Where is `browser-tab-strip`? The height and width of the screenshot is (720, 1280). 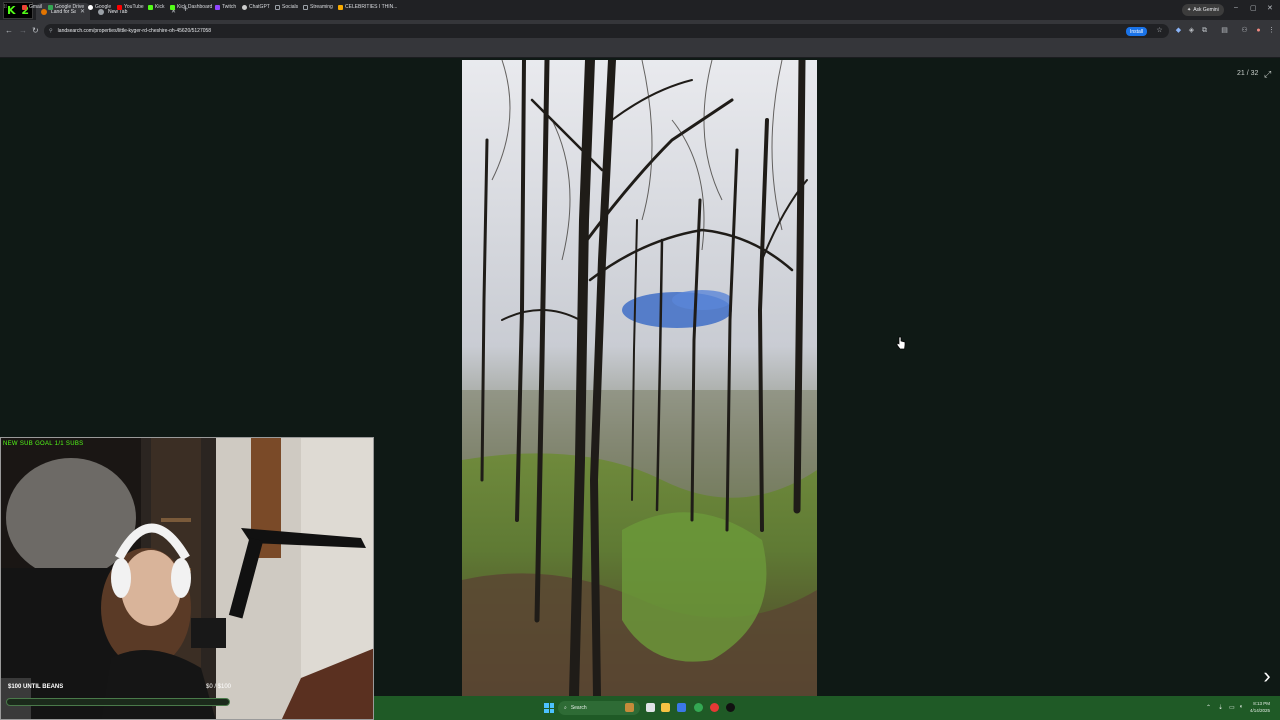 browser-tab-strip is located at coordinates (640, 10).